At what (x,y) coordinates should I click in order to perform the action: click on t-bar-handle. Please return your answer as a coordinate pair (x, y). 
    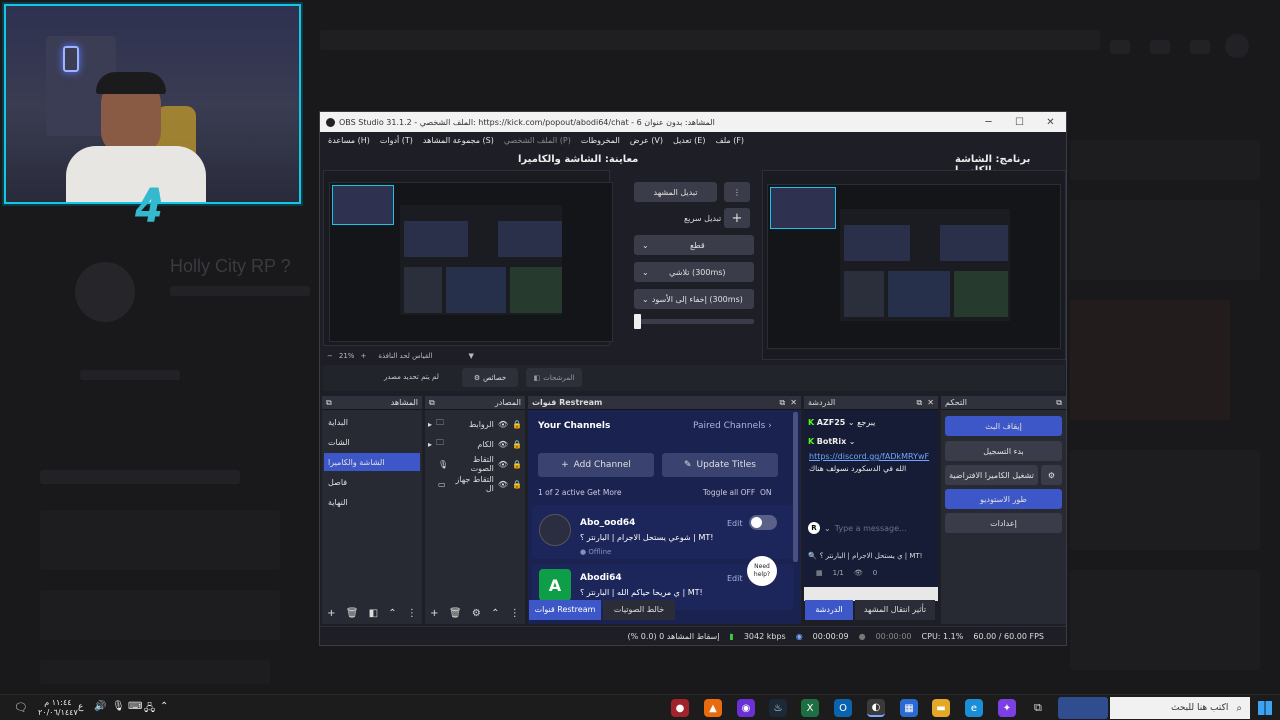
    Looking at the image, I should click on (637, 321).